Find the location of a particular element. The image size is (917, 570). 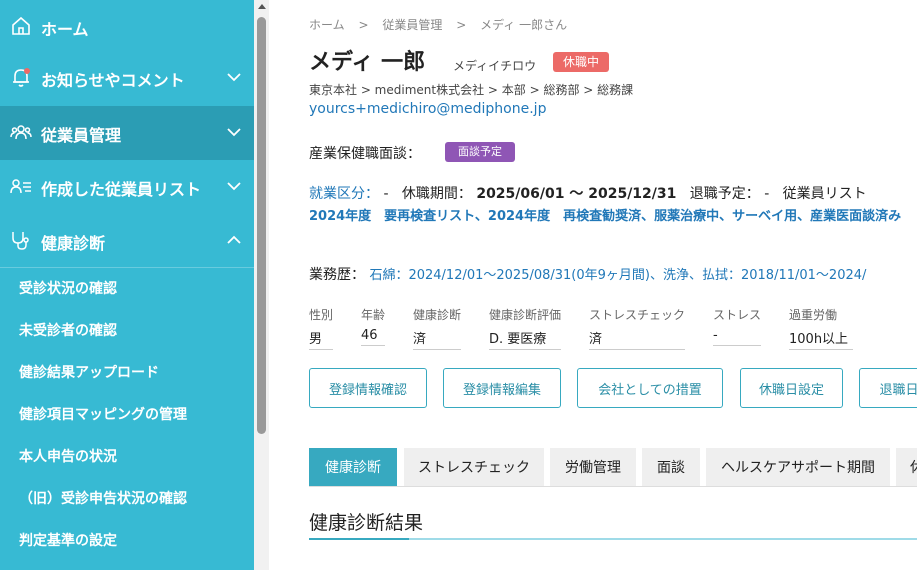

field-stress-check: ストレスチェック 済 is located at coordinates (637, 328).